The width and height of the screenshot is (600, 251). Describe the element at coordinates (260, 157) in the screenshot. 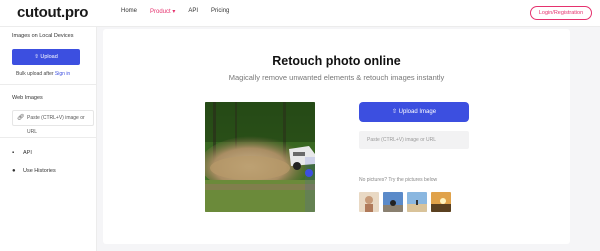

I see `demo-image-rally-car` at that location.